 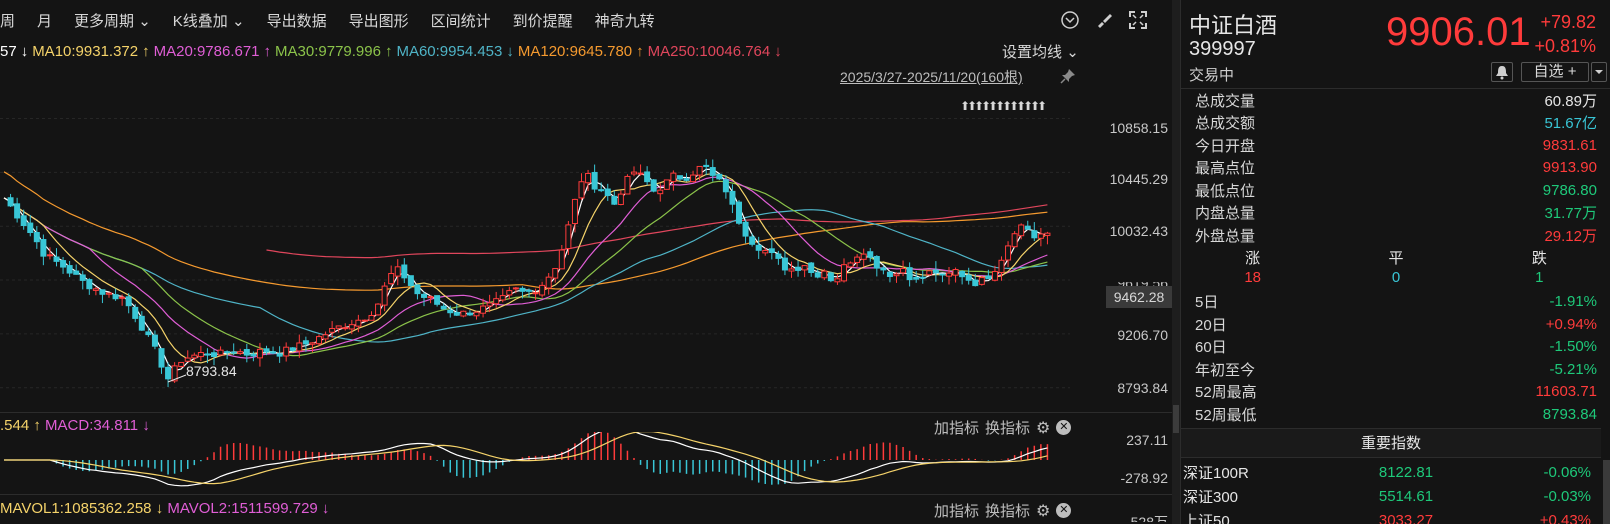 What do you see at coordinates (709, 51) in the screenshot?
I see `ma250-value: MA250:10046.764` at bounding box center [709, 51].